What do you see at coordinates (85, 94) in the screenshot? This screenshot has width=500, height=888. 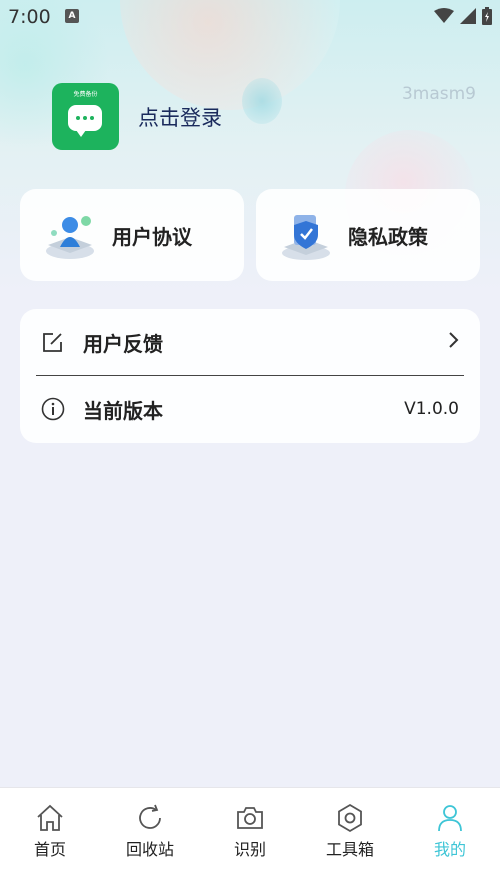 I see `logo-text: 免费备份` at bounding box center [85, 94].